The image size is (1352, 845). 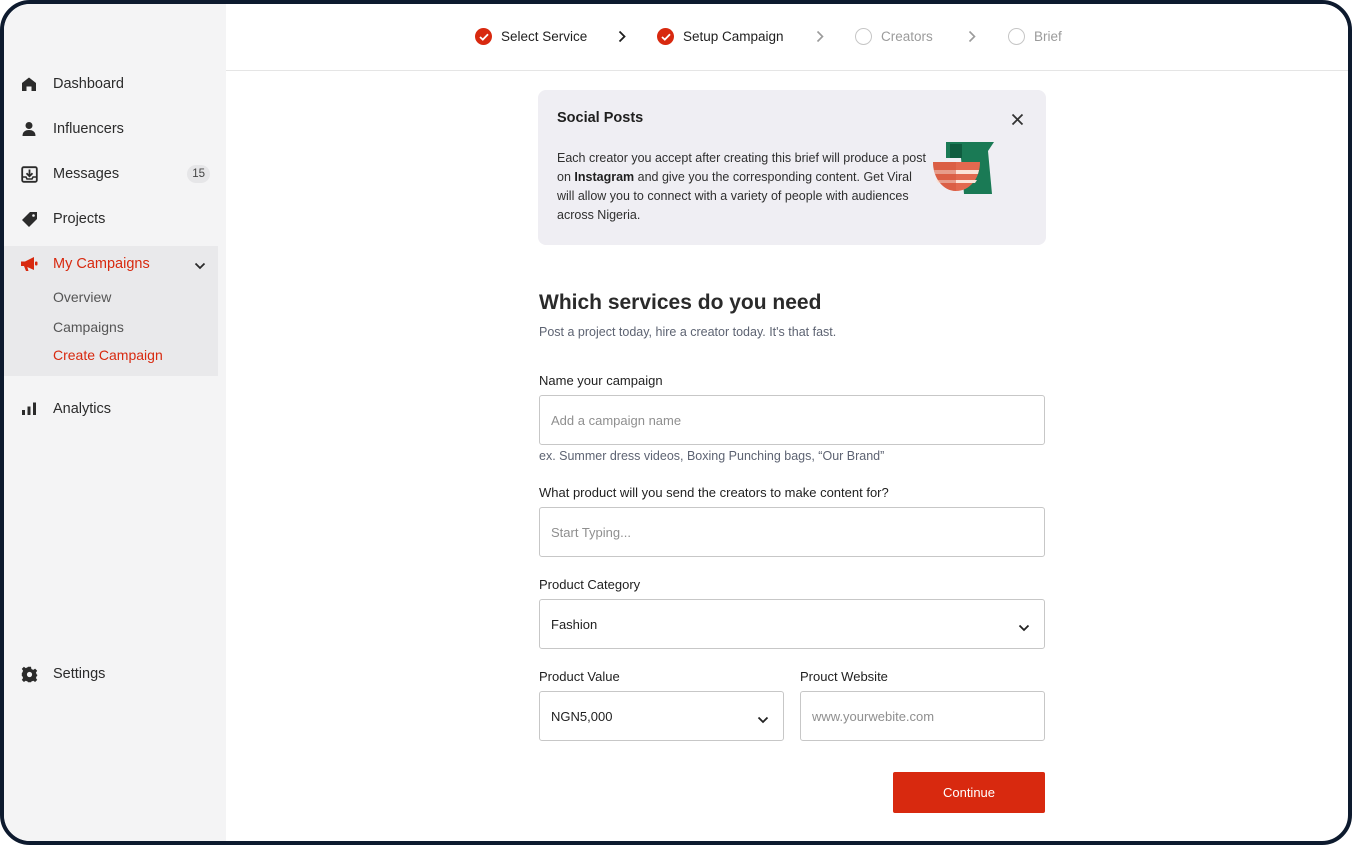 What do you see at coordinates (101, 264) in the screenshot?
I see `sidebar-item-label: My Campaigns` at bounding box center [101, 264].